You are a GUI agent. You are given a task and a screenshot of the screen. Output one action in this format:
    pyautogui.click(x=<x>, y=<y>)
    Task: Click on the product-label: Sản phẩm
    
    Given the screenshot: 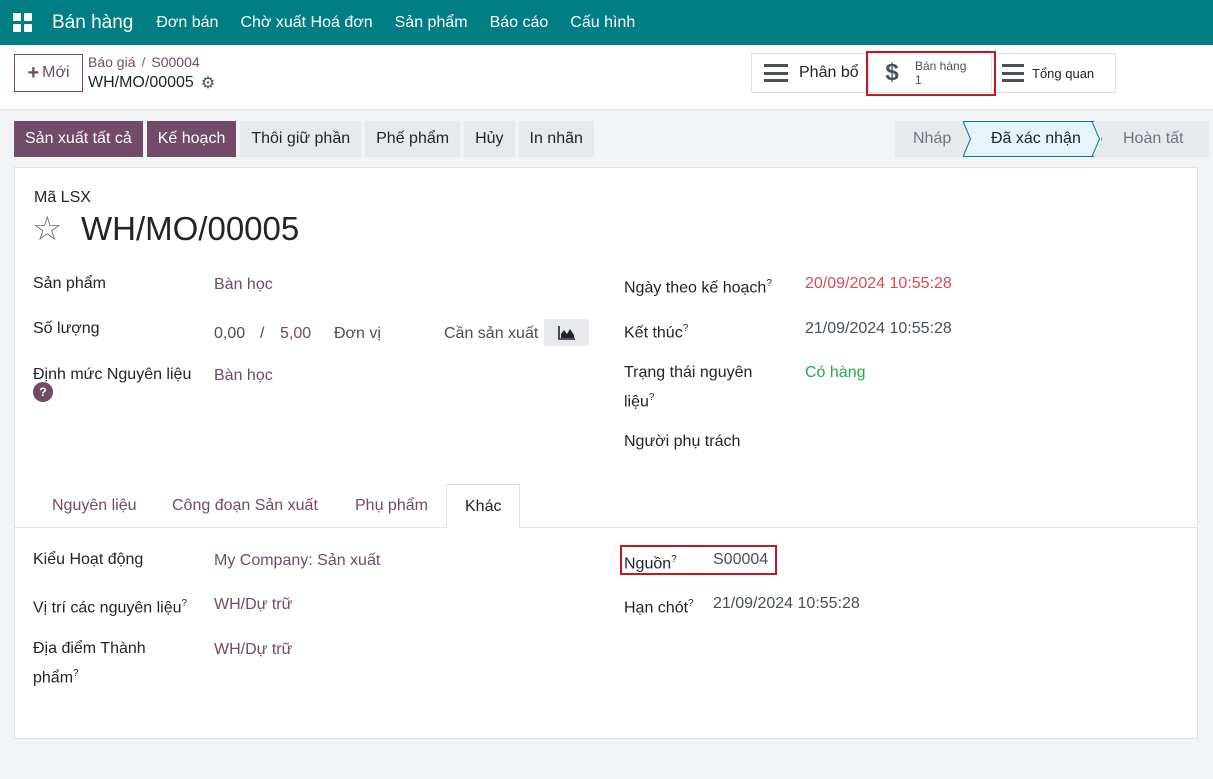 What is the action you would take?
    pyautogui.click(x=69, y=283)
    